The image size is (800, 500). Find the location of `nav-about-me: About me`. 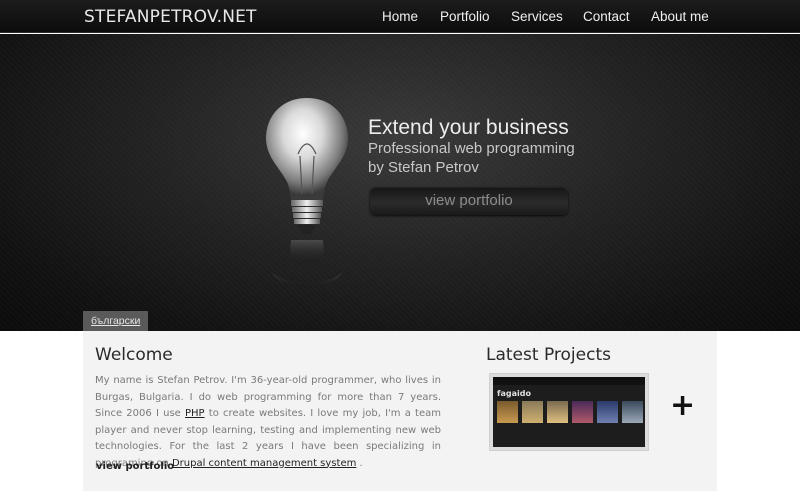

nav-about-me: About me is located at coordinates (680, 16).